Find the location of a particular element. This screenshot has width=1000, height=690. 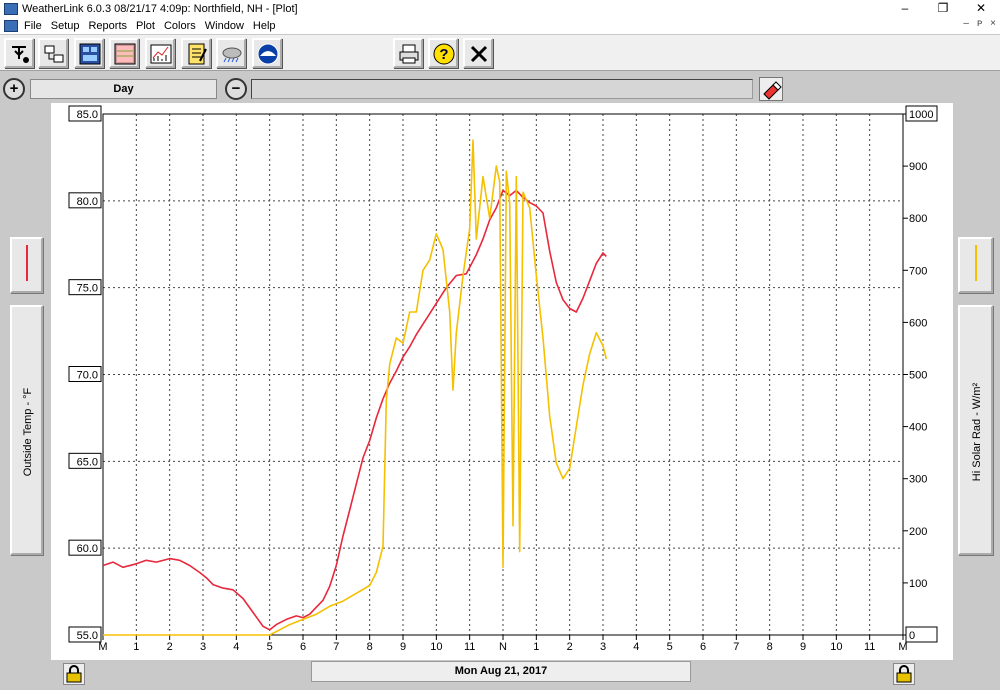

y-right-tick-label: 300 is located at coordinates (918, 480).